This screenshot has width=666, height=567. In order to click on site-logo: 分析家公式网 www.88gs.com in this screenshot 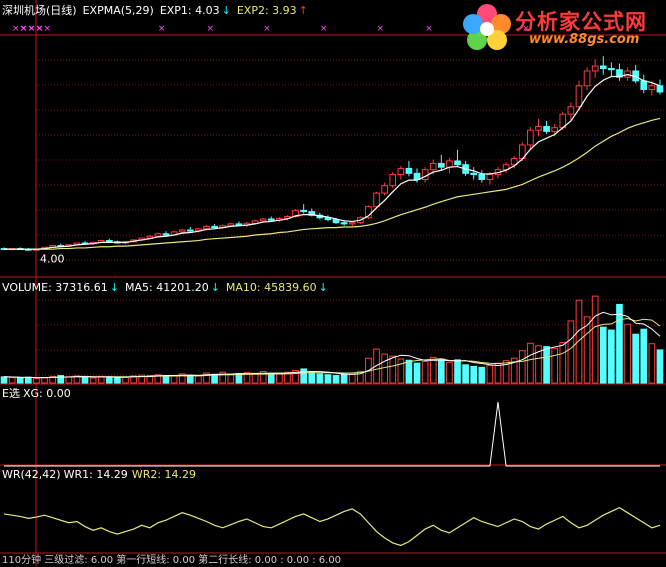, I will do `click(559, 26)`.